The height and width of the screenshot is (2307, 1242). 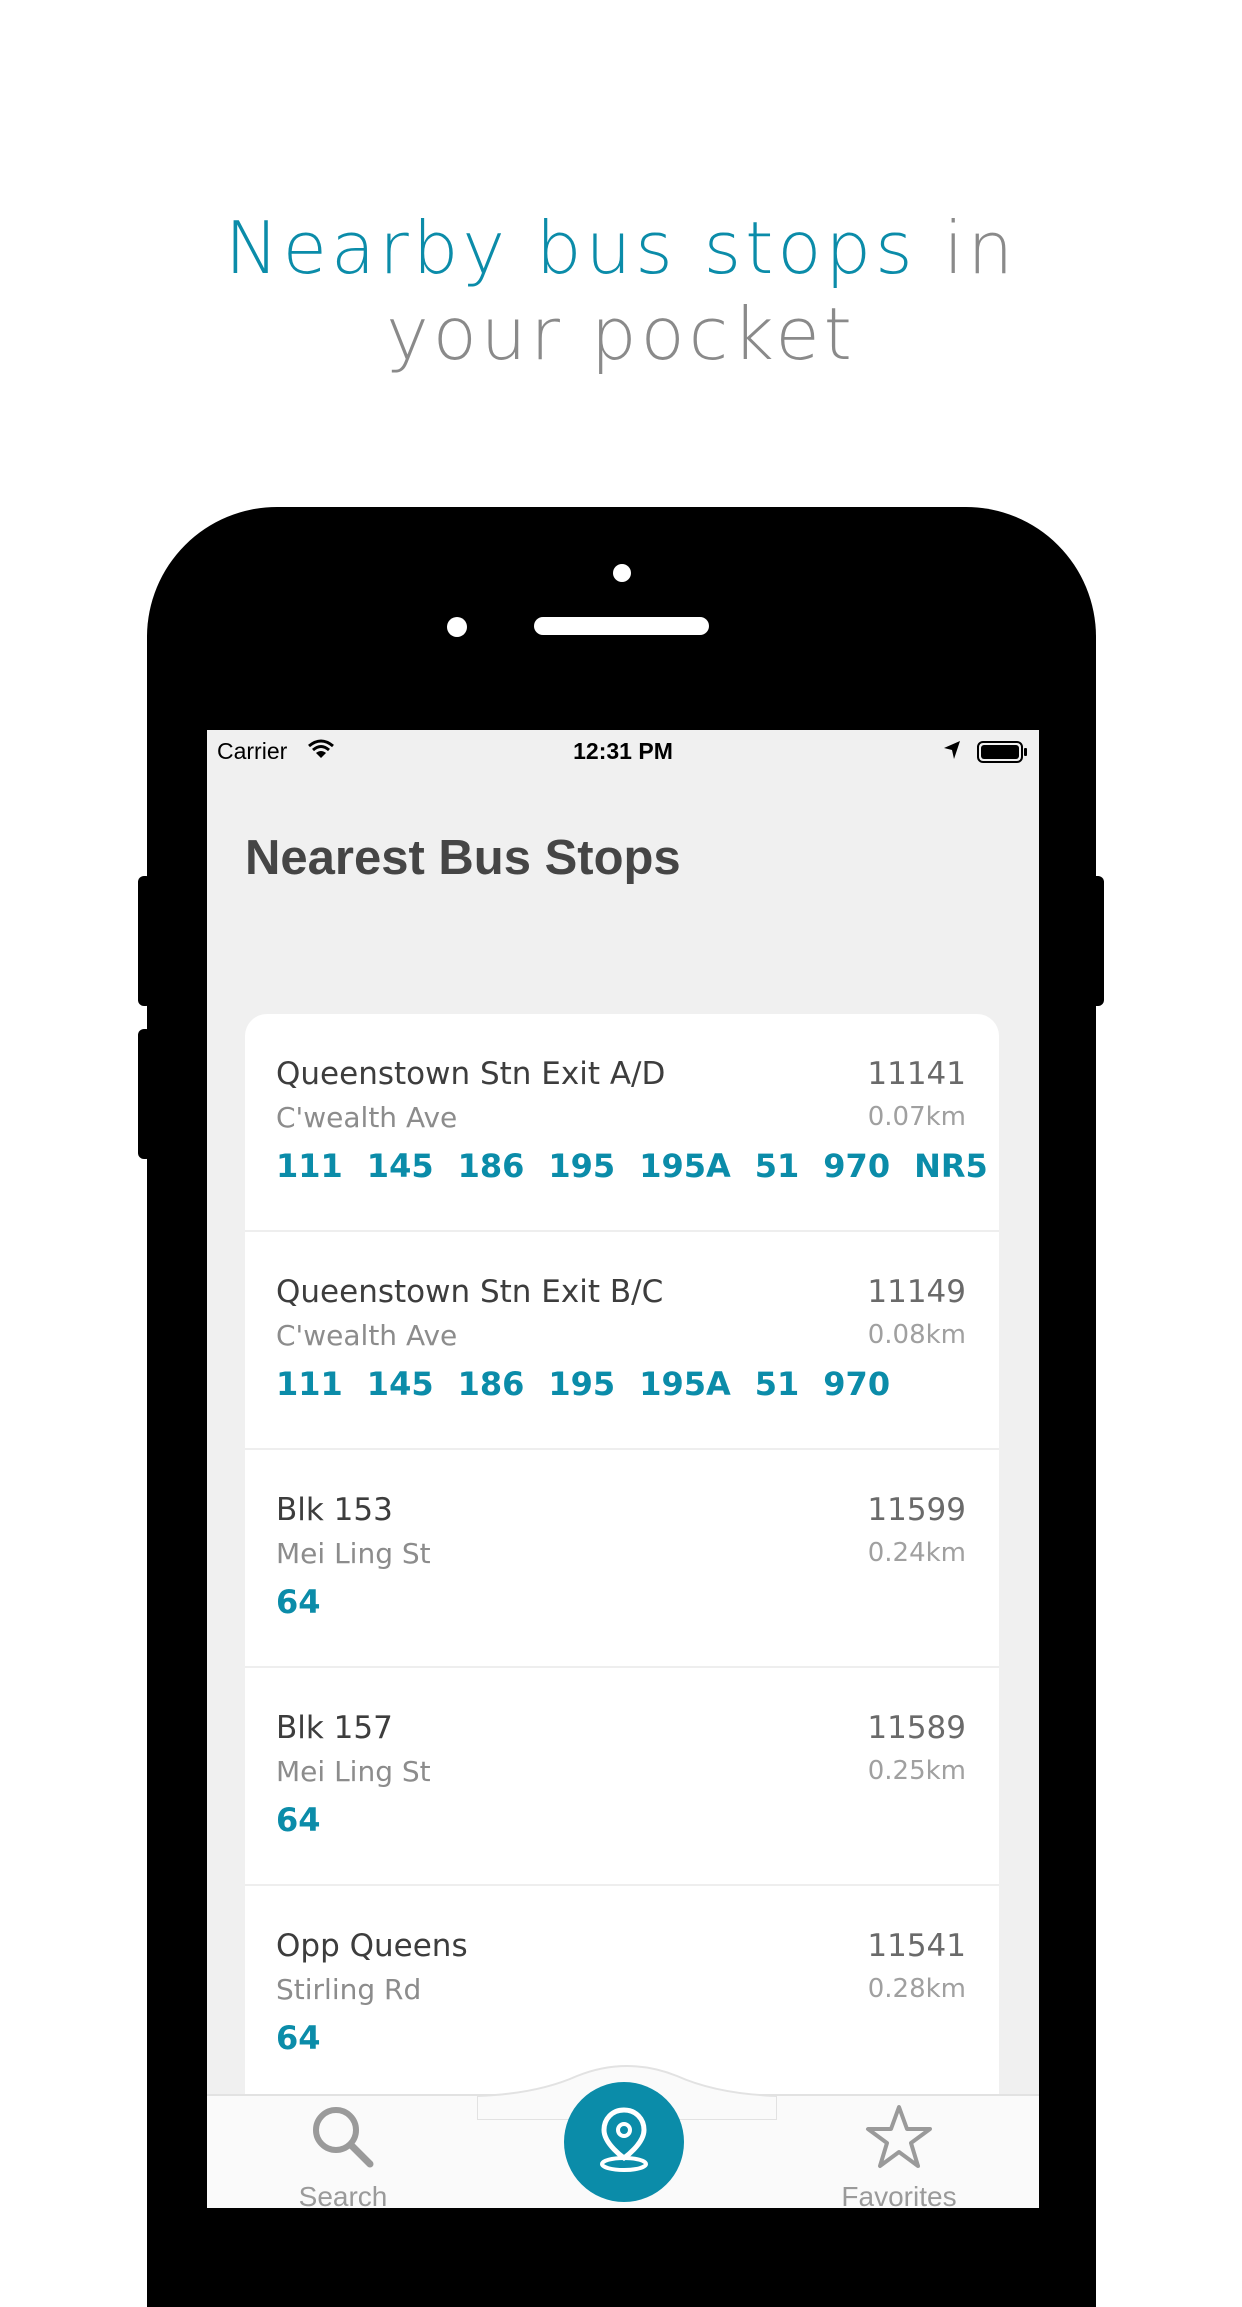 I want to click on proximity-sensor, so click(x=622, y=573).